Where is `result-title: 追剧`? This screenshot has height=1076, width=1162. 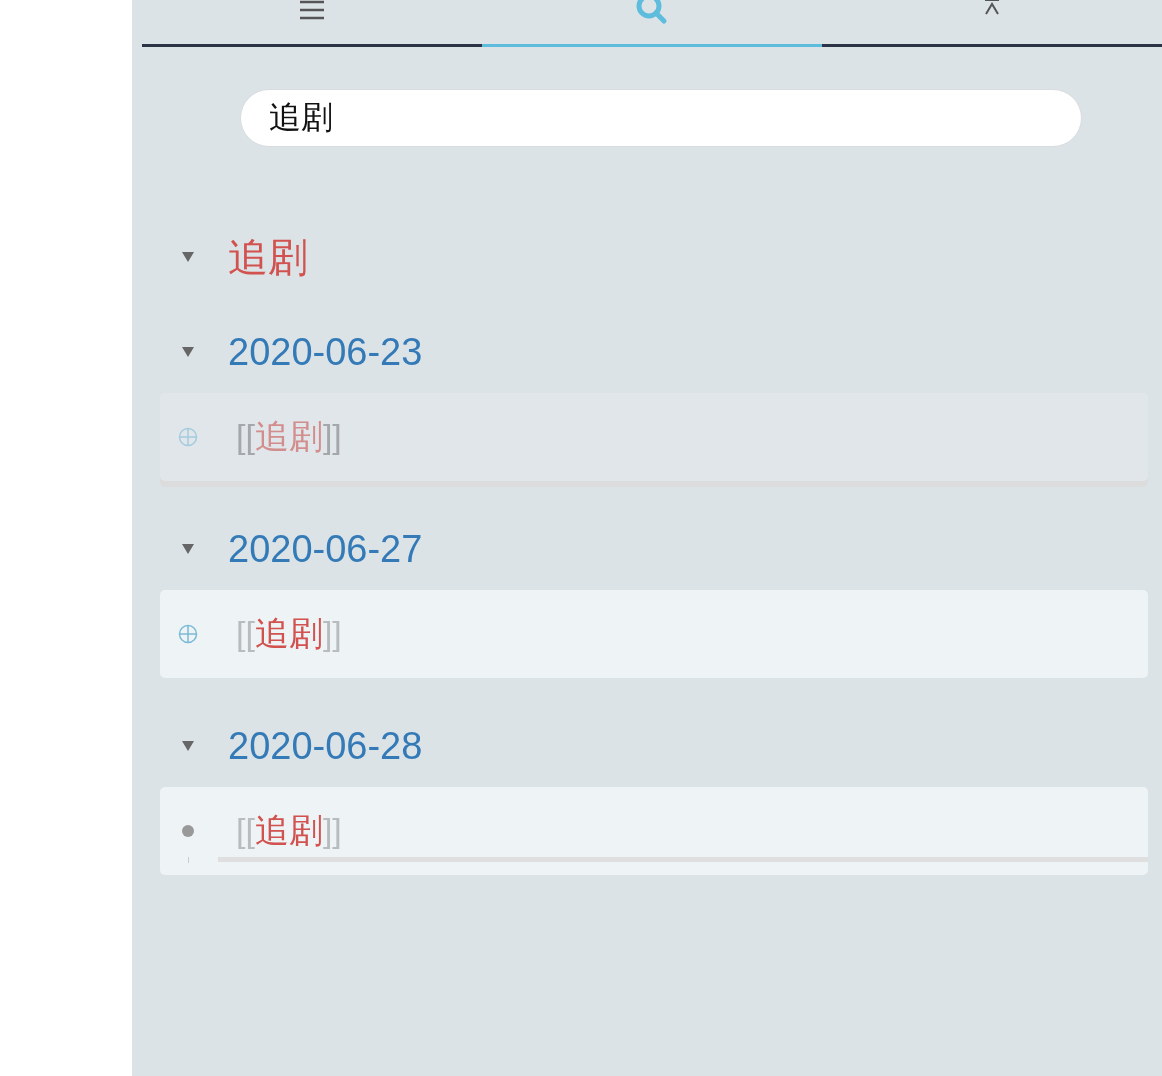 result-title: 追剧 is located at coordinates (268, 257).